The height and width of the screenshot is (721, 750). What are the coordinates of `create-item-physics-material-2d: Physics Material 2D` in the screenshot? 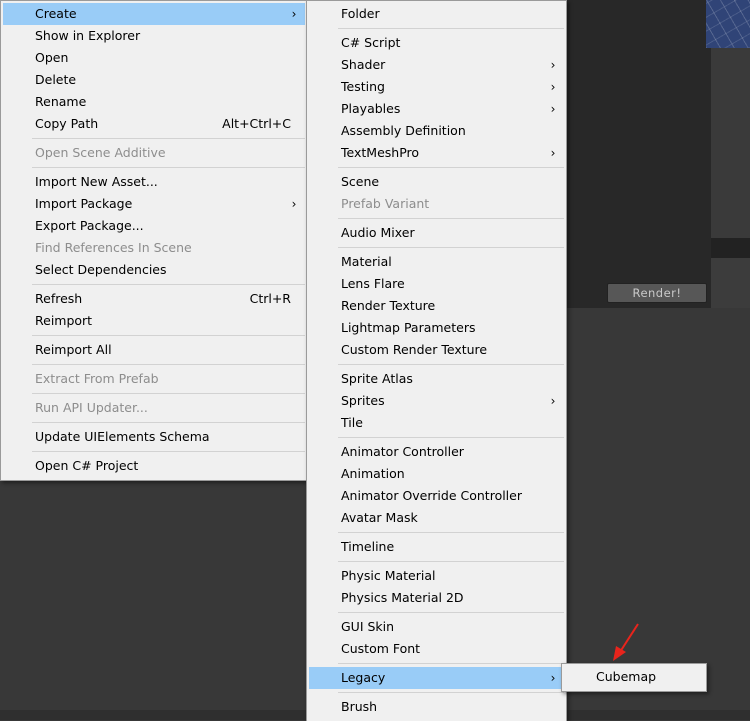 It's located at (436, 598).